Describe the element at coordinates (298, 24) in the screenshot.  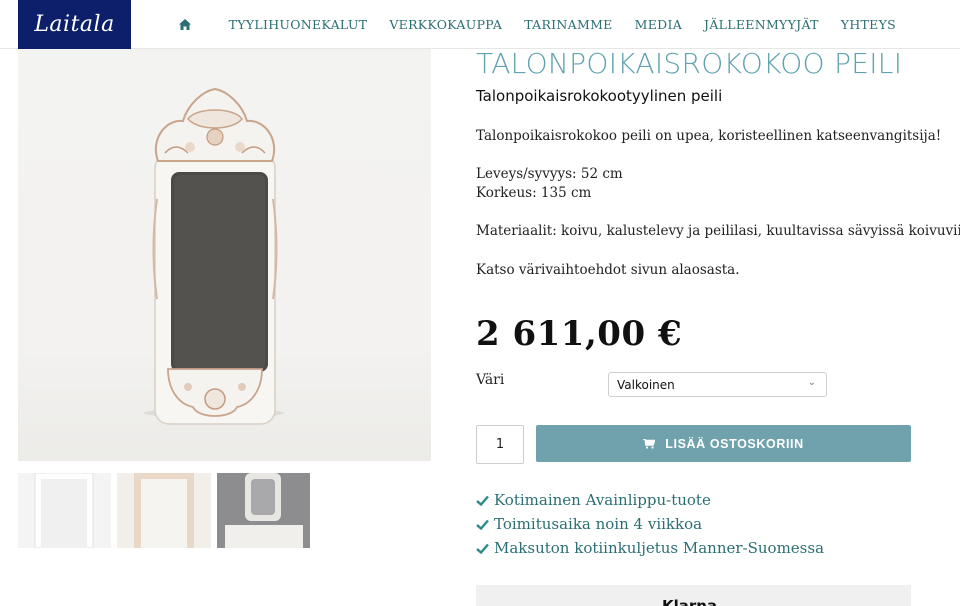
I see `nav-item-tyylihuonekalut: TYYLIHUONEKALUT` at that location.